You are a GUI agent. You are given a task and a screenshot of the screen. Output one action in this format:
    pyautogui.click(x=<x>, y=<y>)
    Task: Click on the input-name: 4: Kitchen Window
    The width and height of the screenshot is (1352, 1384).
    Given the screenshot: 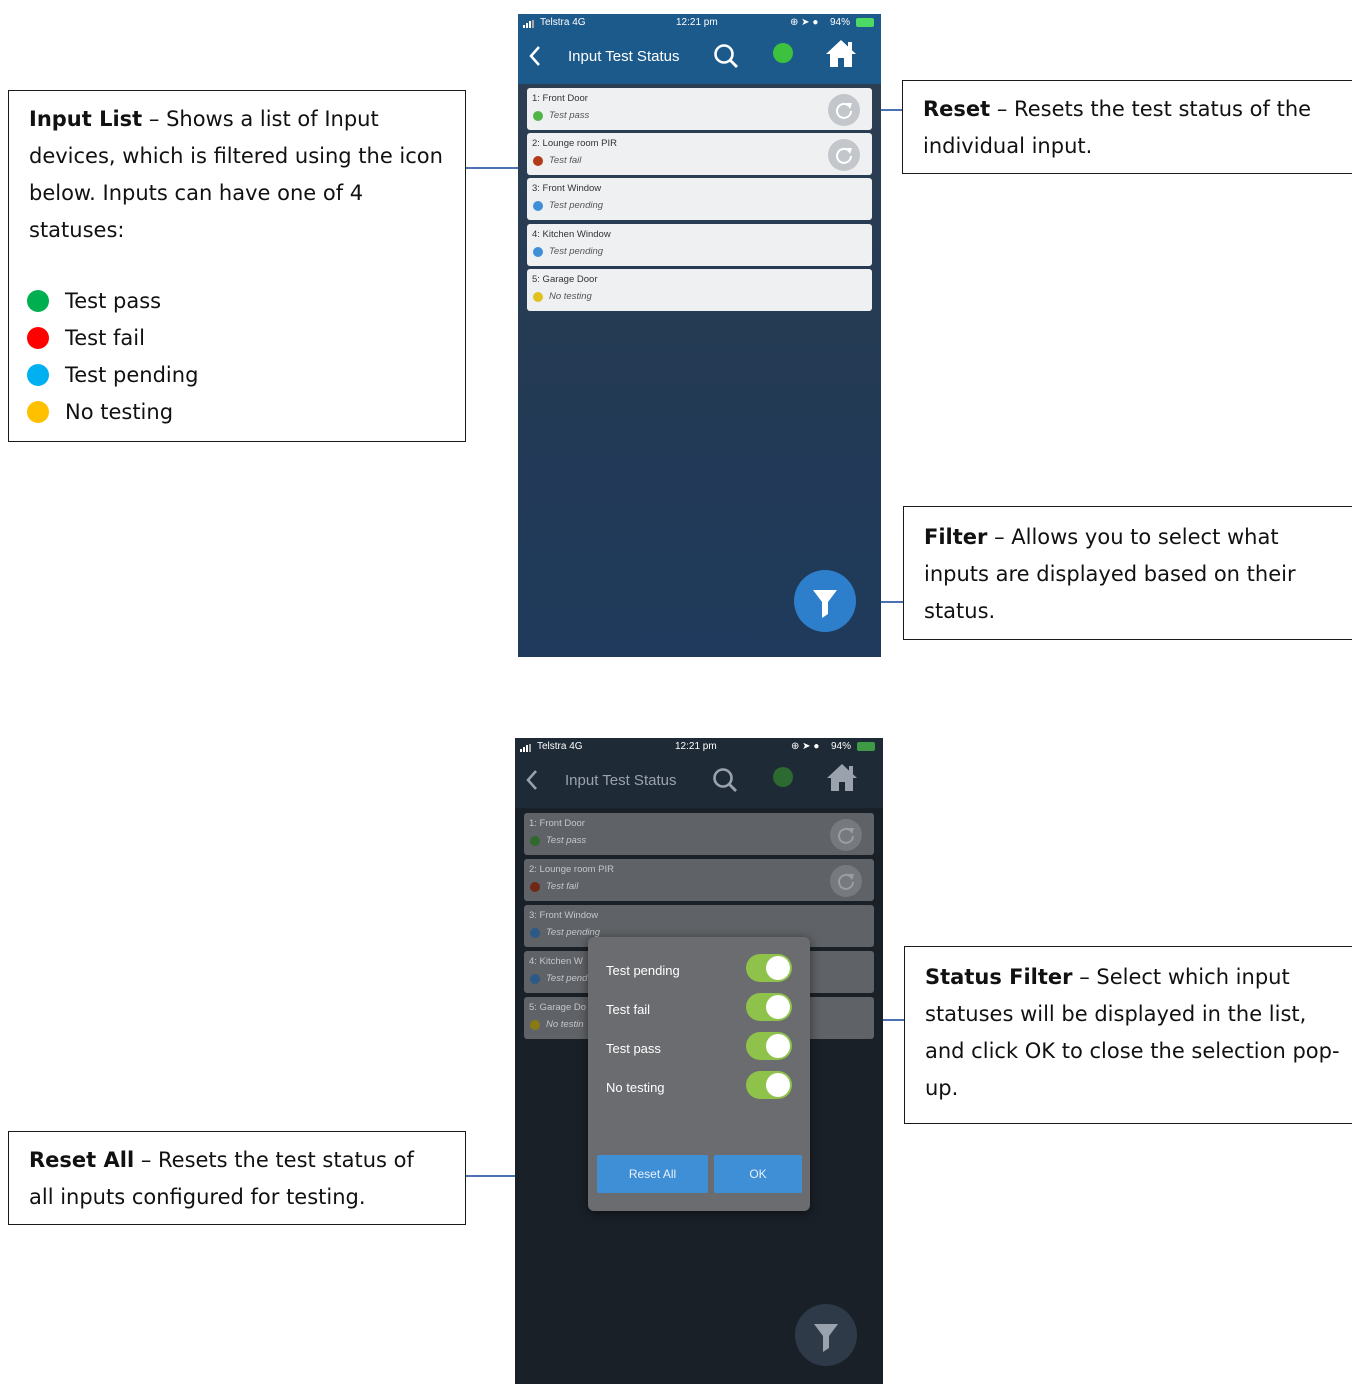 What is the action you would take?
    pyautogui.click(x=571, y=234)
    